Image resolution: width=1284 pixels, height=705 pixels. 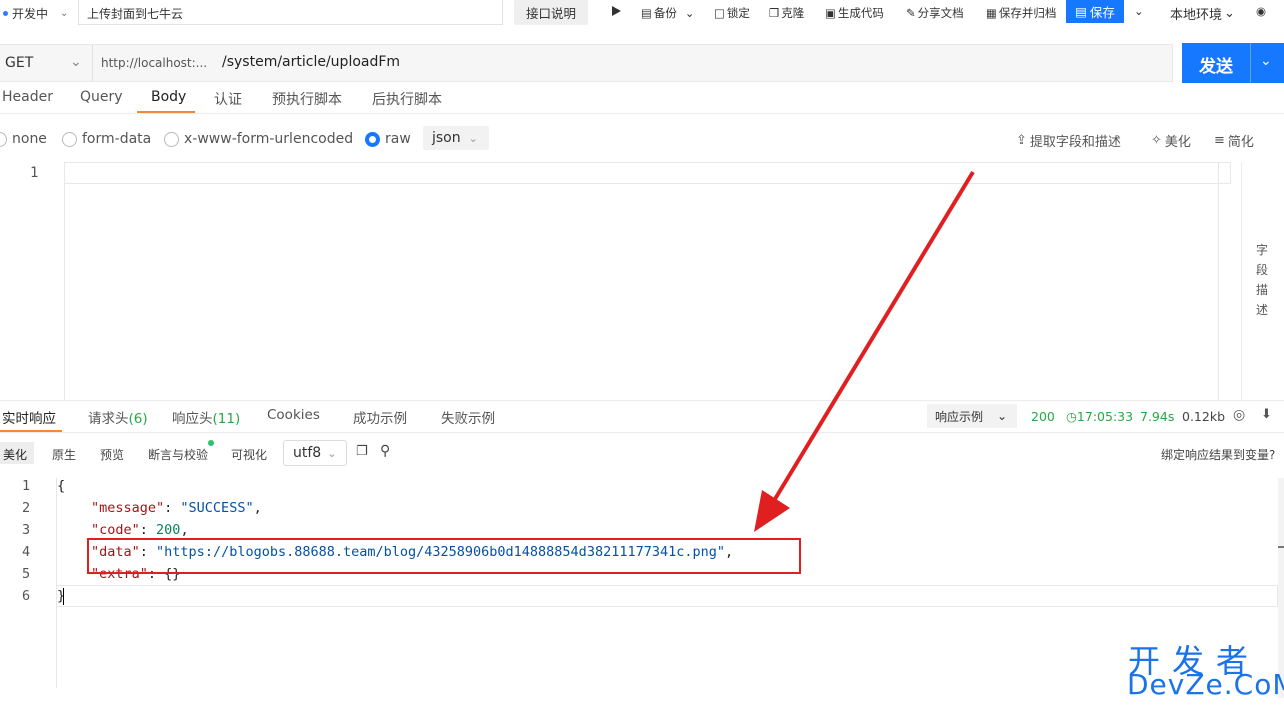 What do you see at coordinates (864, 351) in the screenshot?
I see `annotation-arrow-icon` at bounding box center [864, 351].